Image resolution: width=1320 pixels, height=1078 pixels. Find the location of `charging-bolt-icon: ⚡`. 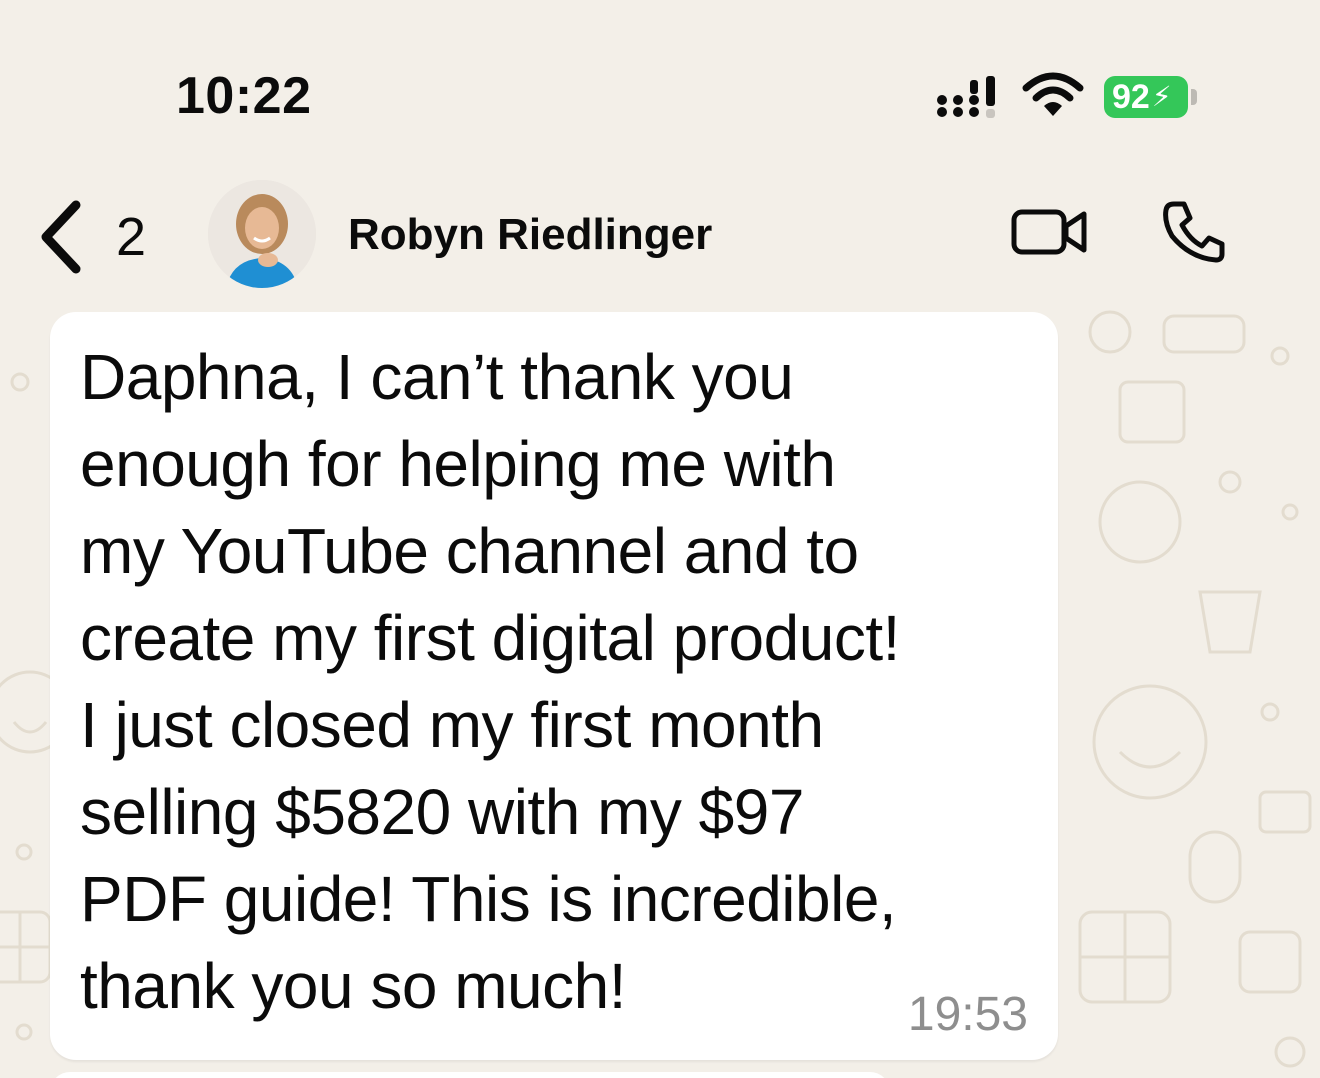

charging-bolt-icon: ⚡ is located at coordinates (1161, 96).